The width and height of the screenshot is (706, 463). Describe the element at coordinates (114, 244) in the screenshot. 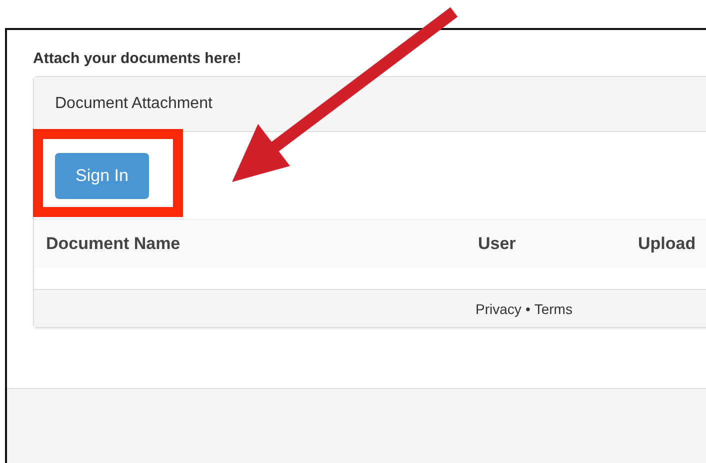

I see `column-header: Document Name` at that location.